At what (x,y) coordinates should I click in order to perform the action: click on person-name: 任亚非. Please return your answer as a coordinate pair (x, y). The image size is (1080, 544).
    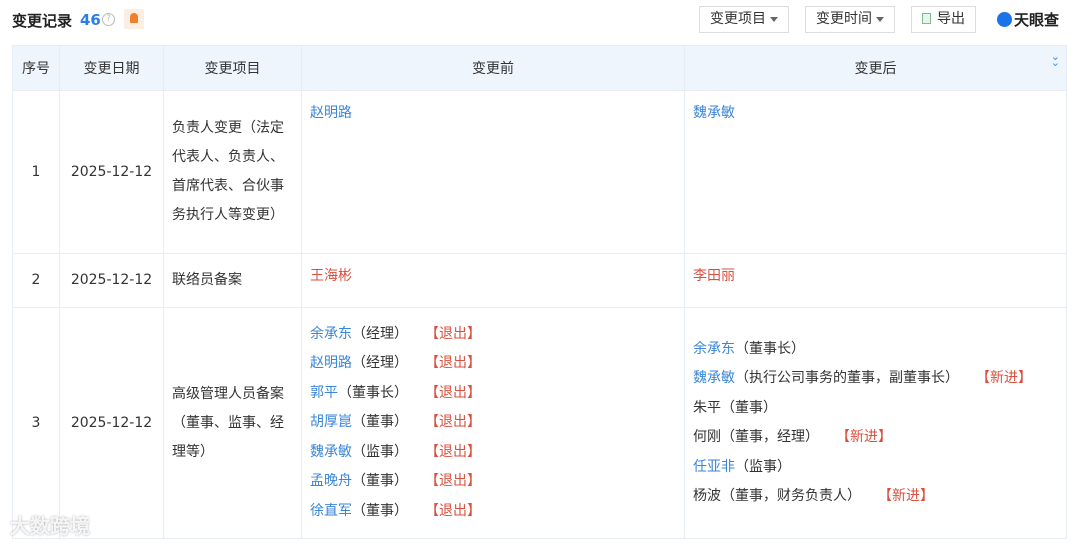
    Looking at the image, I should click on (714, 467).